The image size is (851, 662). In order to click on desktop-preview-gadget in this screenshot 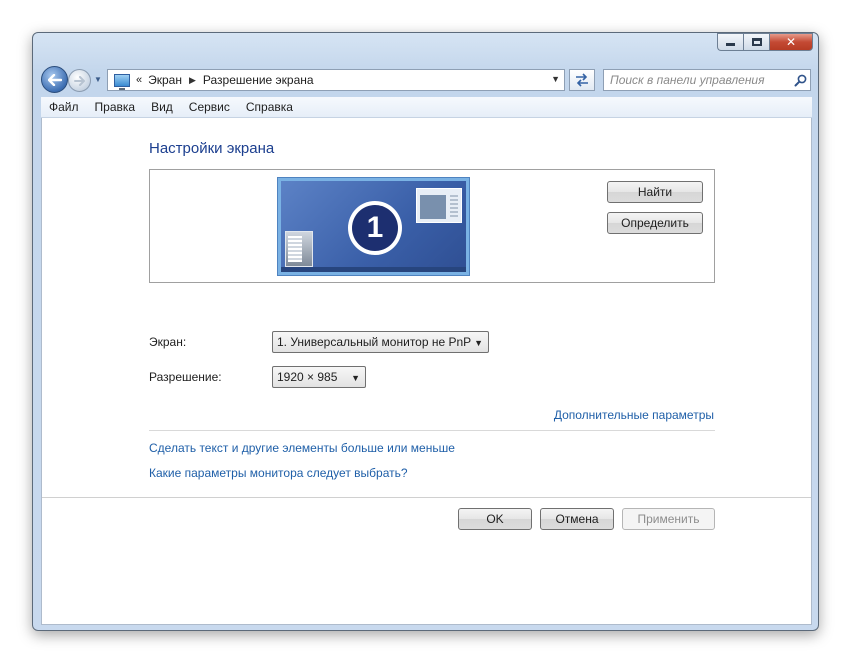, I will do `click(299, 249)`.